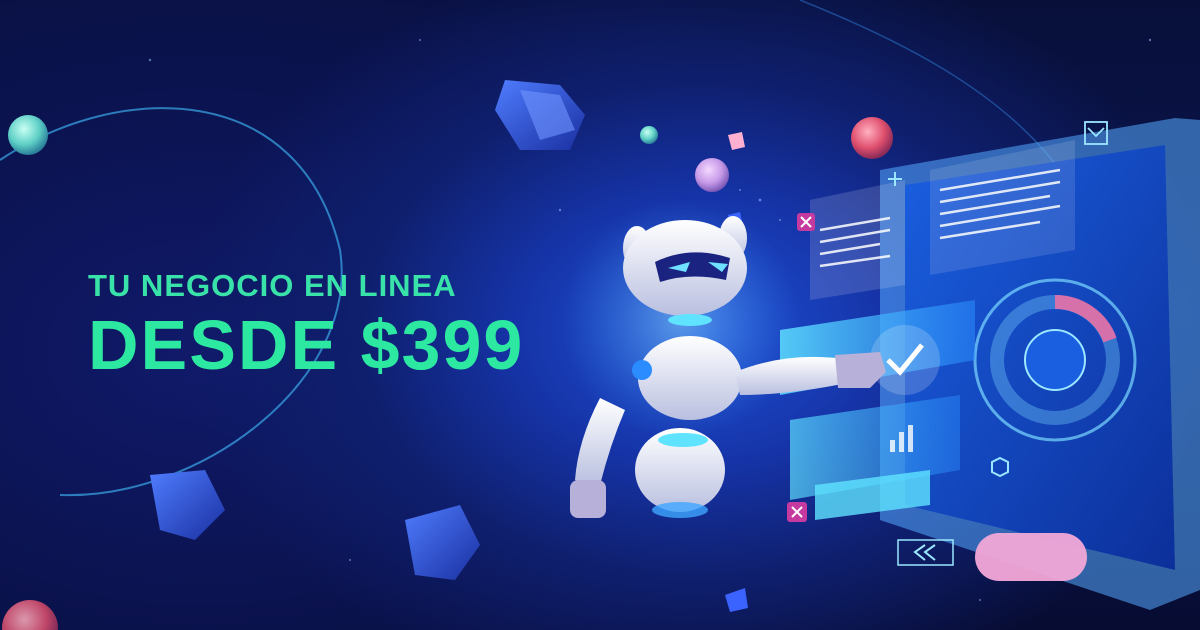 This screenshot has width=1200, height=630. What do you see at coordinates (872, 138) in the screenshot?
I see `pink-sphere` at bounding box center [872, 138].